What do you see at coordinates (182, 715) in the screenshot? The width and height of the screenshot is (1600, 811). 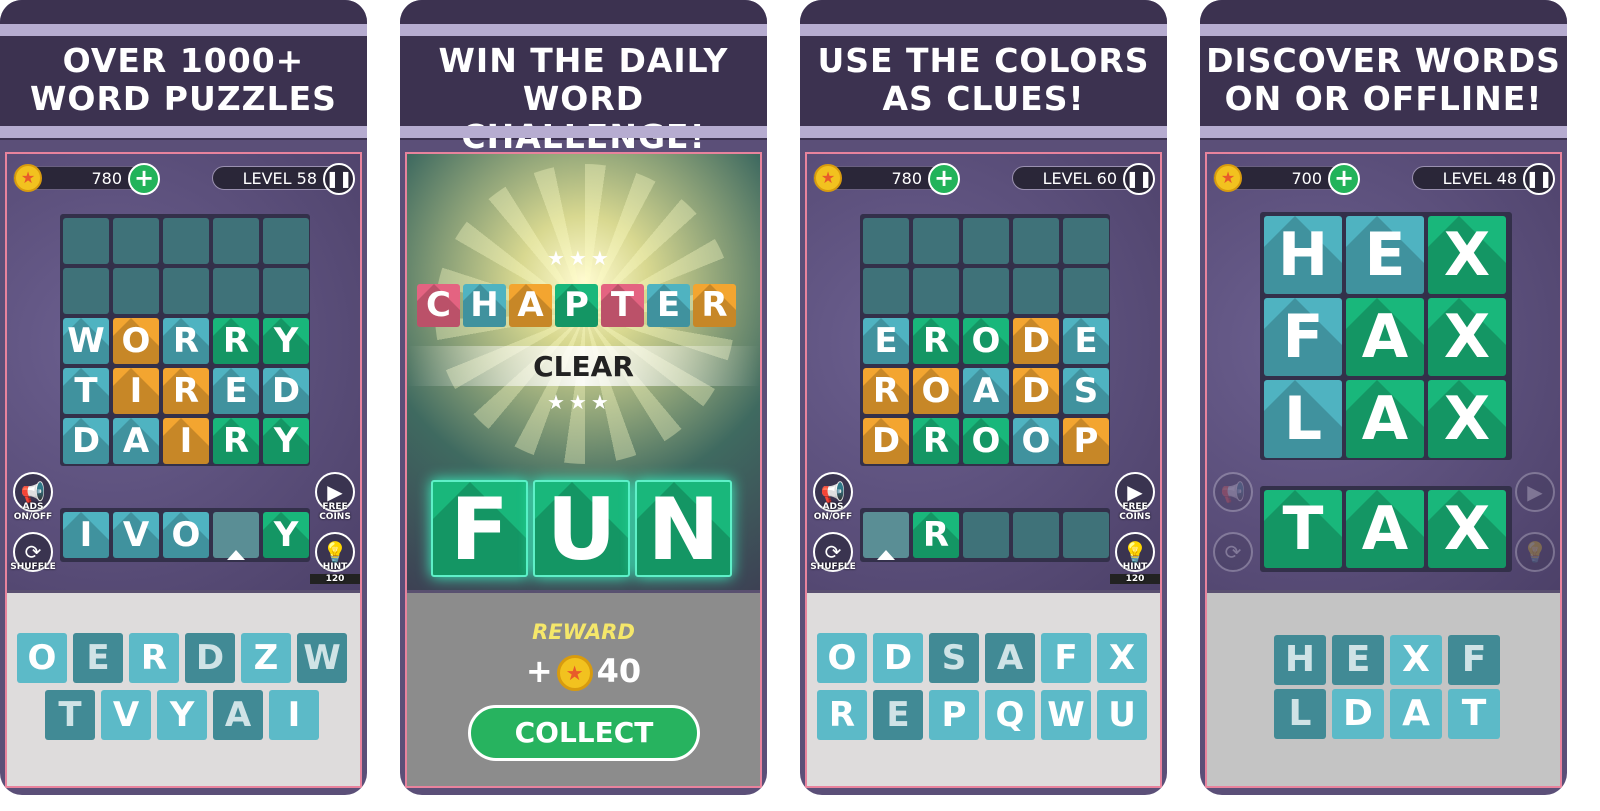 I see `letter-key: Y` at bounding box center [182, 715].